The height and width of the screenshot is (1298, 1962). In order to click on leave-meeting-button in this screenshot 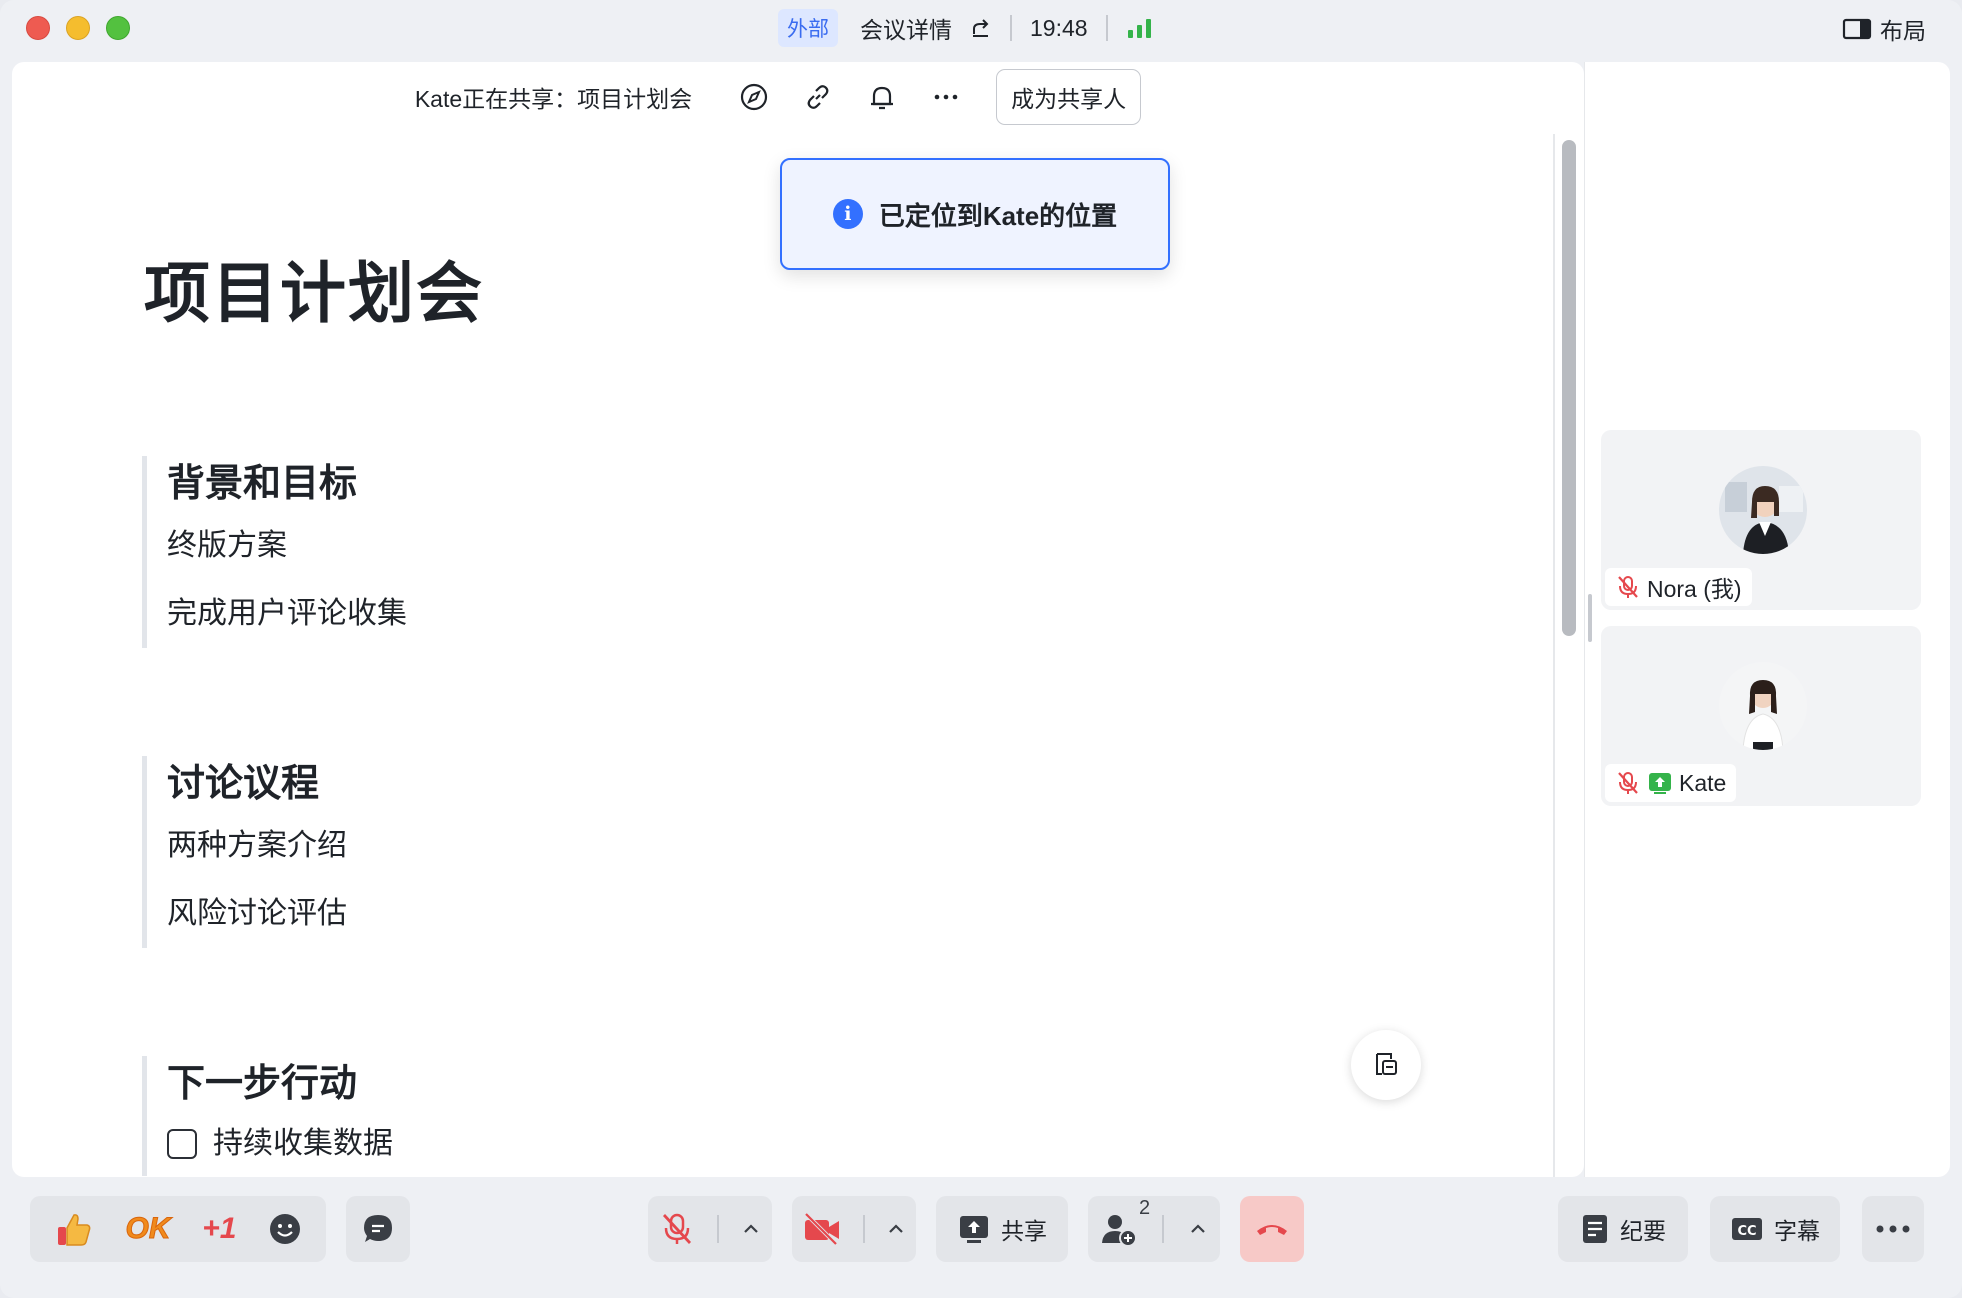, I will do `click(1272, 1229)`.